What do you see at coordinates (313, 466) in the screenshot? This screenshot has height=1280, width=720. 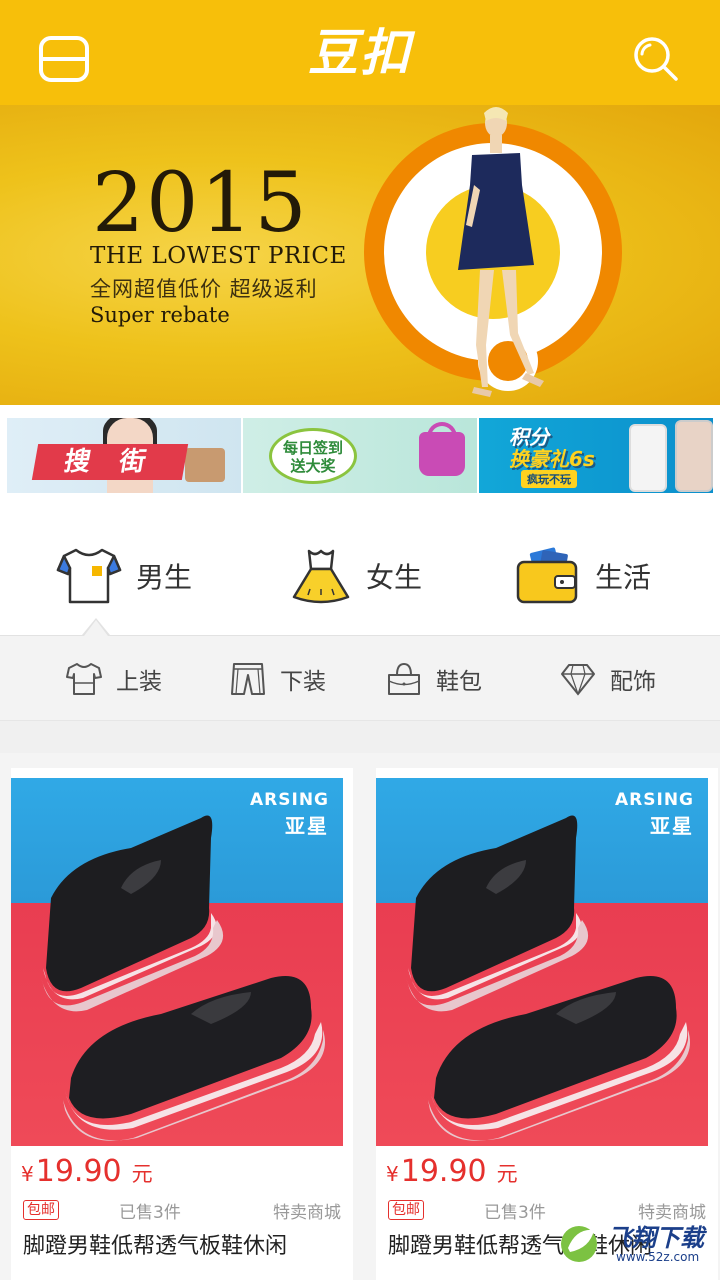 I see `promo-line2: 送大奖` at bounding box center [313, 466].